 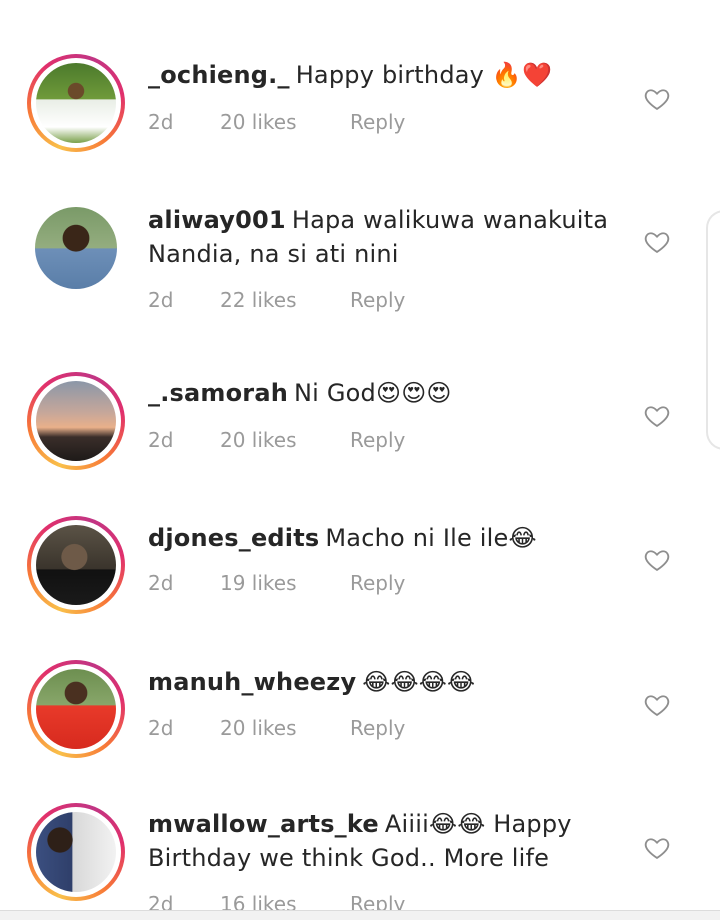 What do you see at coordinates (285, 300) in the screenshot?
I see `comment-likes: 22 likes` at bounding box center [285, 300].